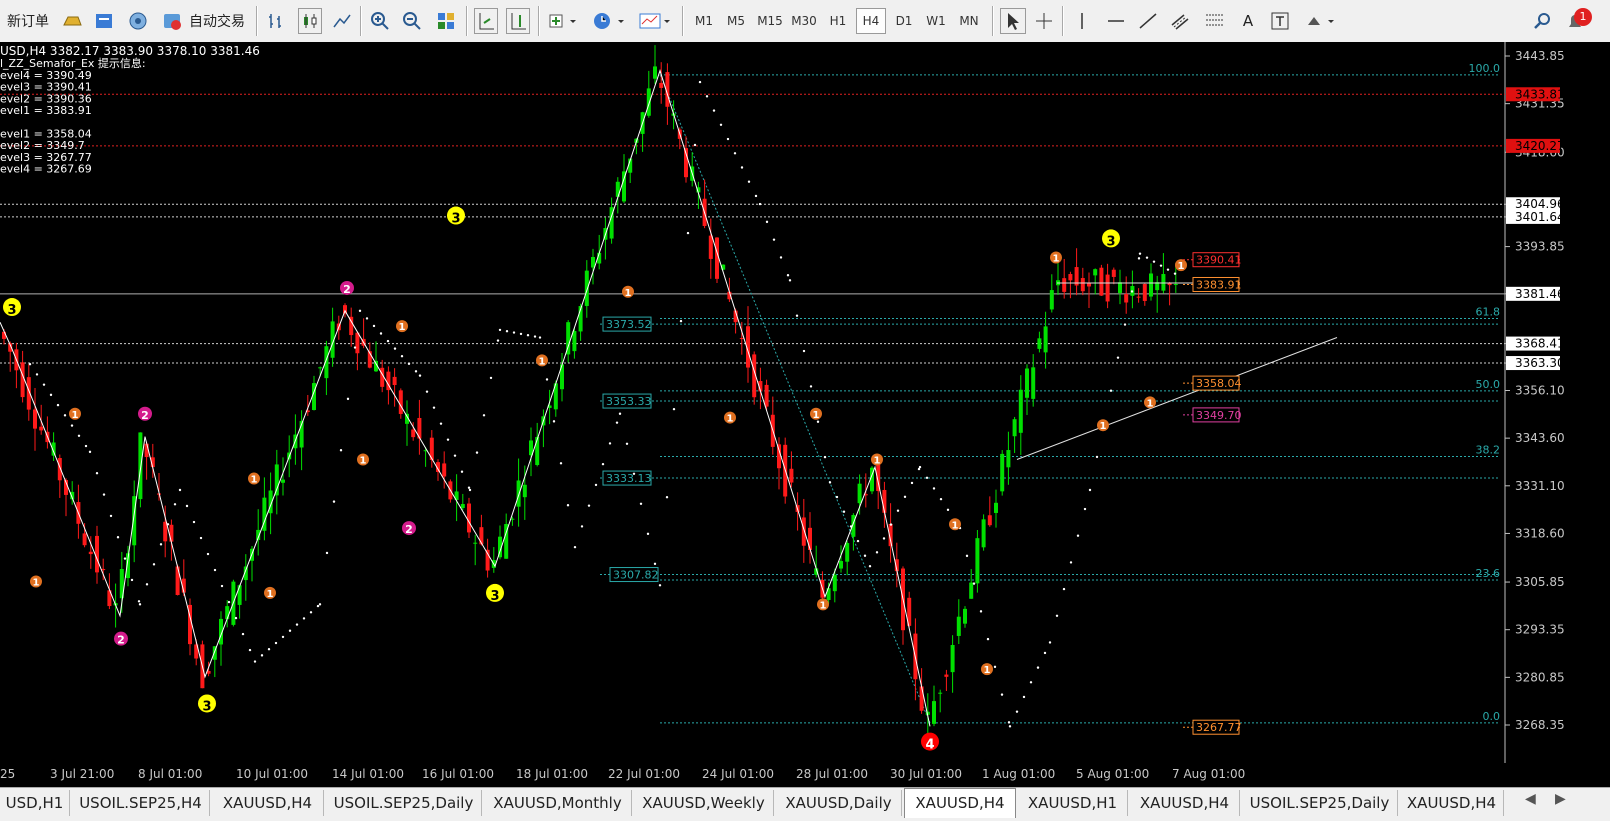 Image resolution: width=1610 pixels, height=821 pixels. I want to click on auto-trading-icon, so click(172, 21).